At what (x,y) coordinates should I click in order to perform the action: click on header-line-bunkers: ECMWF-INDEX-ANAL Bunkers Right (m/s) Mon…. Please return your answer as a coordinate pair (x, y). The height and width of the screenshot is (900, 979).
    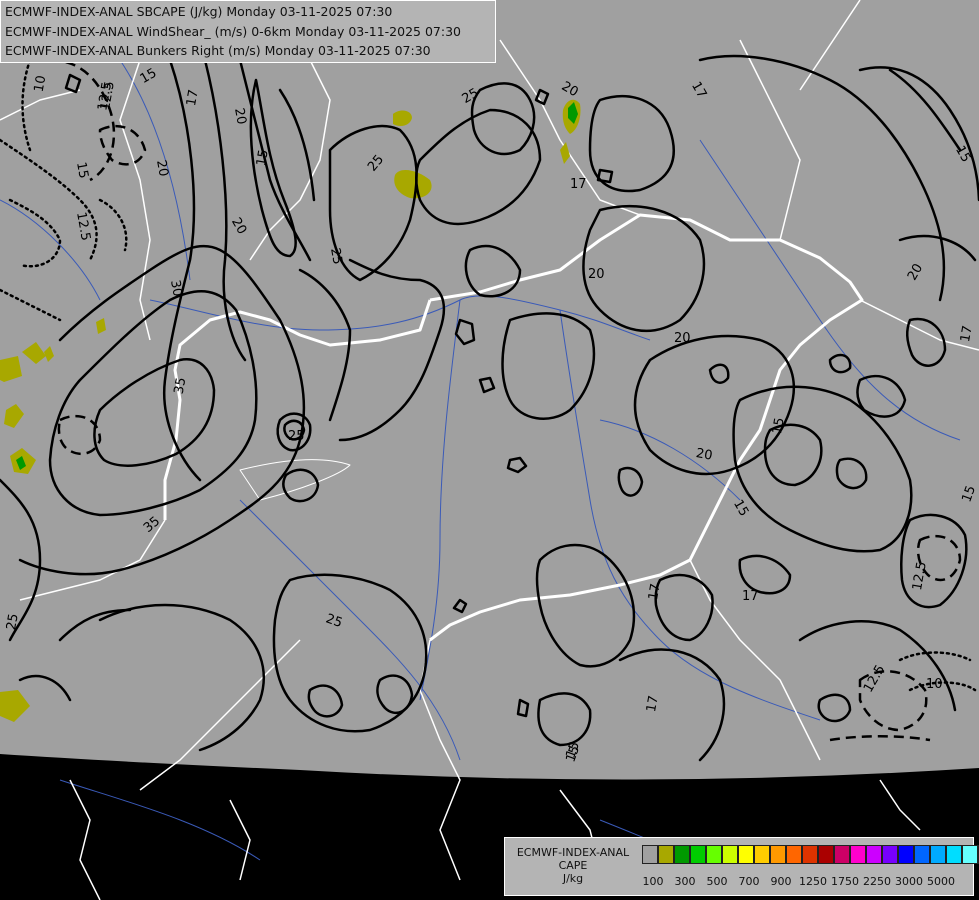
    Looking at the image, I should click on (218, 50).